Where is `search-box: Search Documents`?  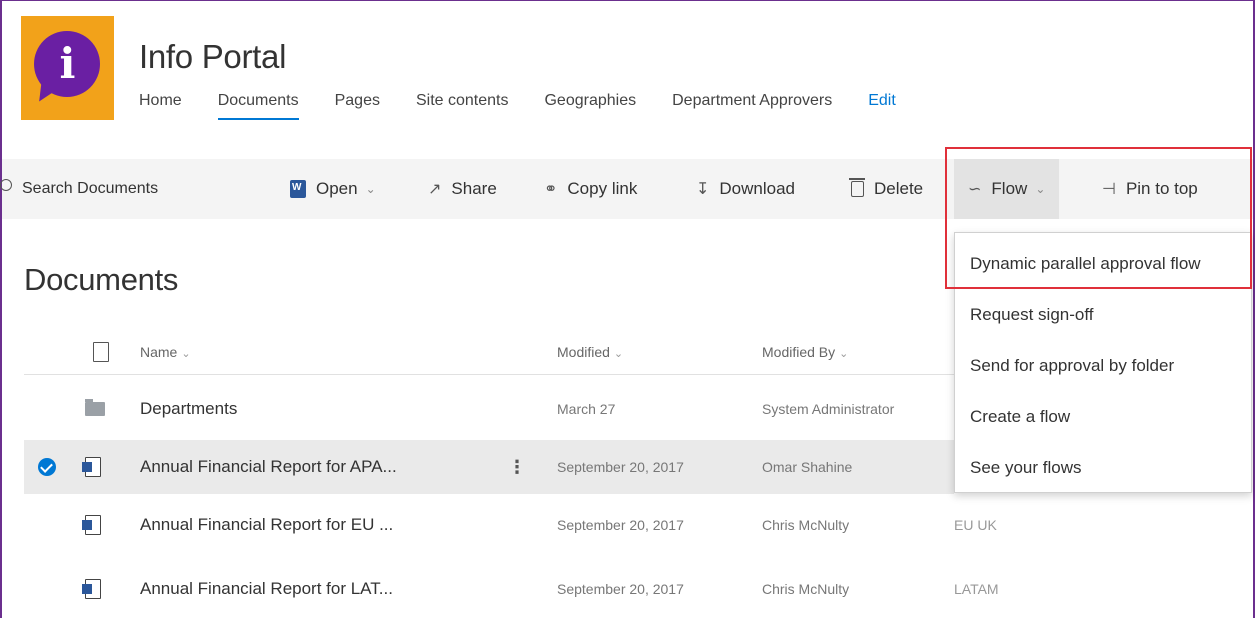
search-box: Search Documents is located at coordinates (79, 189).